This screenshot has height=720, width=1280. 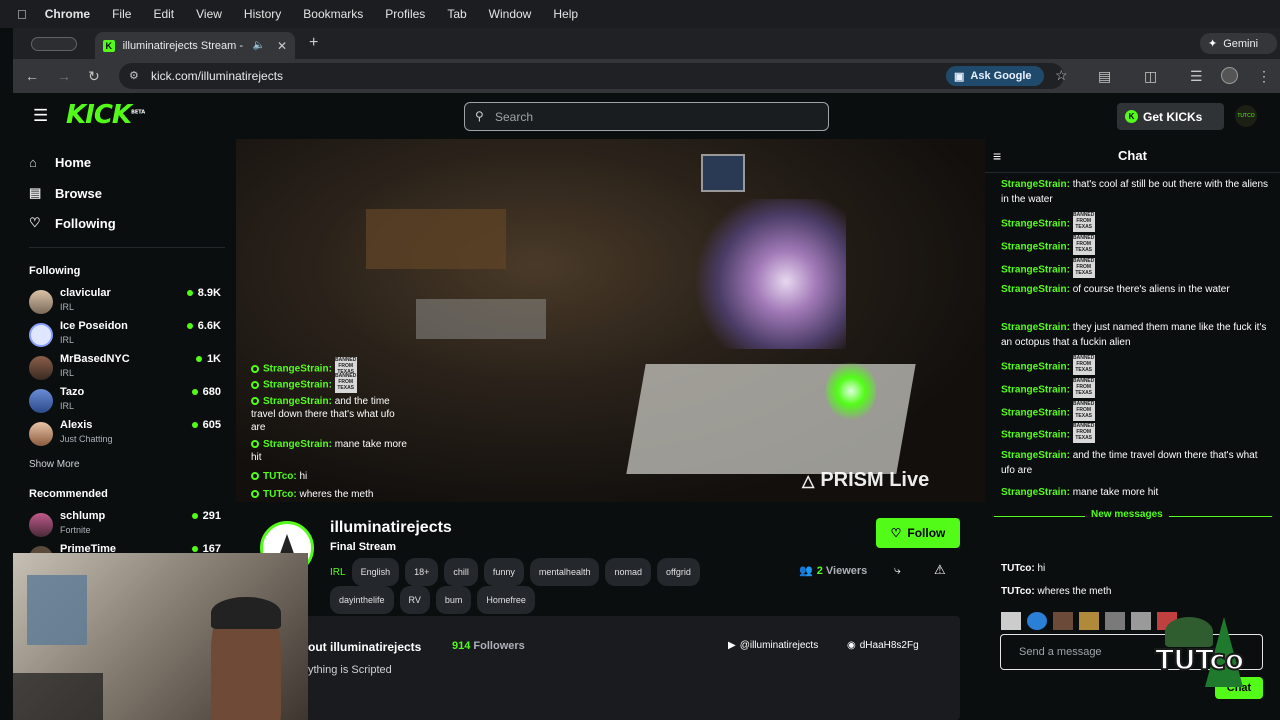 I want to click on lens-icon: ▣, so click(x=959, y=76).